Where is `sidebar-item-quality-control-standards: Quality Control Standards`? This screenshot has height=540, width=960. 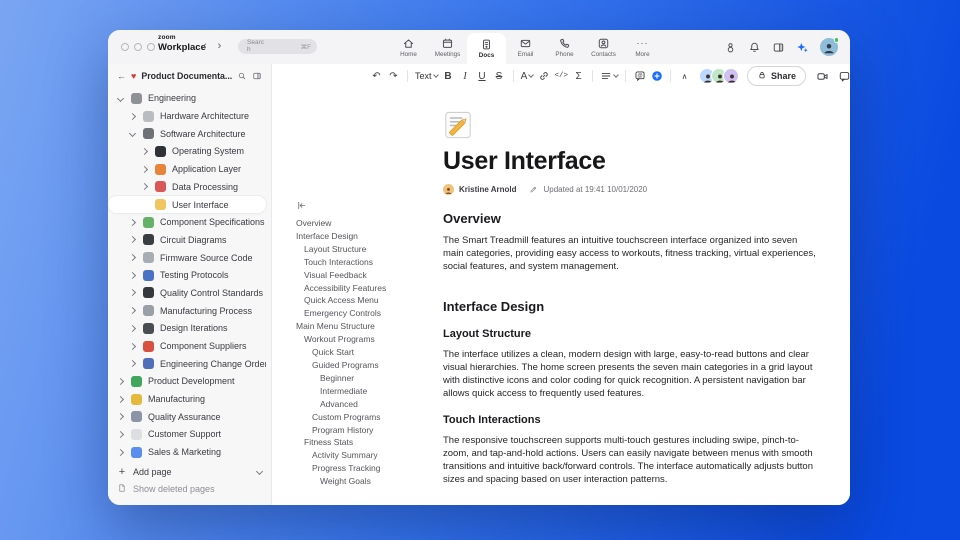
sidebar-item-quality-control-standards: Quality Control Standards is located at coordinates (187, 293).